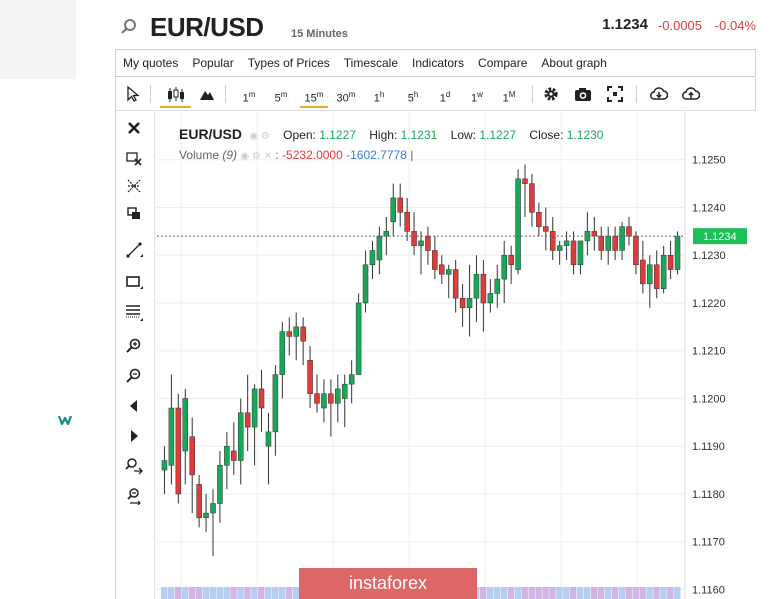 Image resolution: width=776 pixels, height=599 pixels. Describe the element at coordinates (207, 94) in the screenshot. I see `mountain-icon` at that location.